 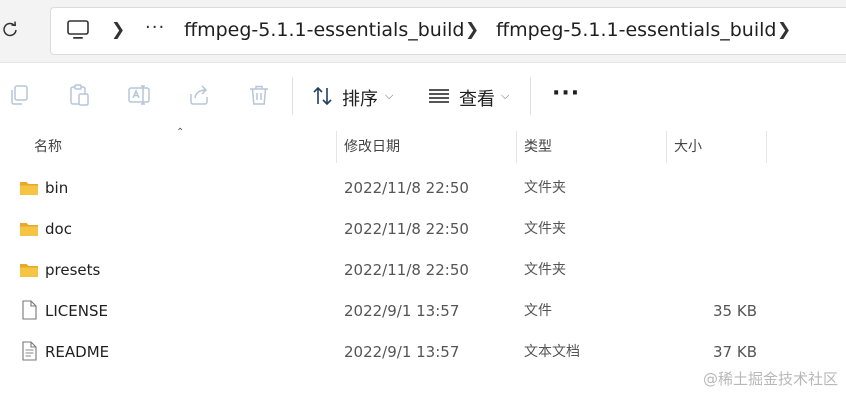 I want to click on column-header-name: 名称, so click(x=48, y=147).